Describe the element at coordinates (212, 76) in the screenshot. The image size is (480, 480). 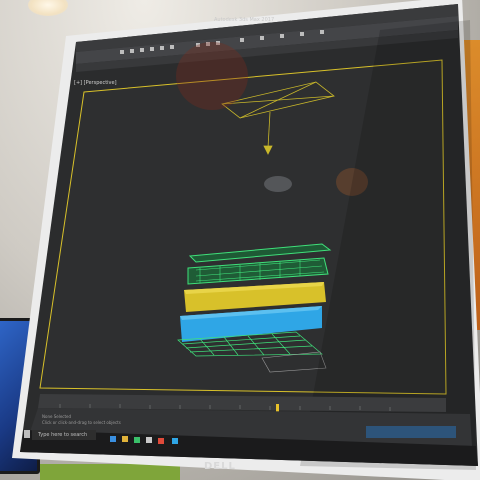
I see `reflection-red` at that location.